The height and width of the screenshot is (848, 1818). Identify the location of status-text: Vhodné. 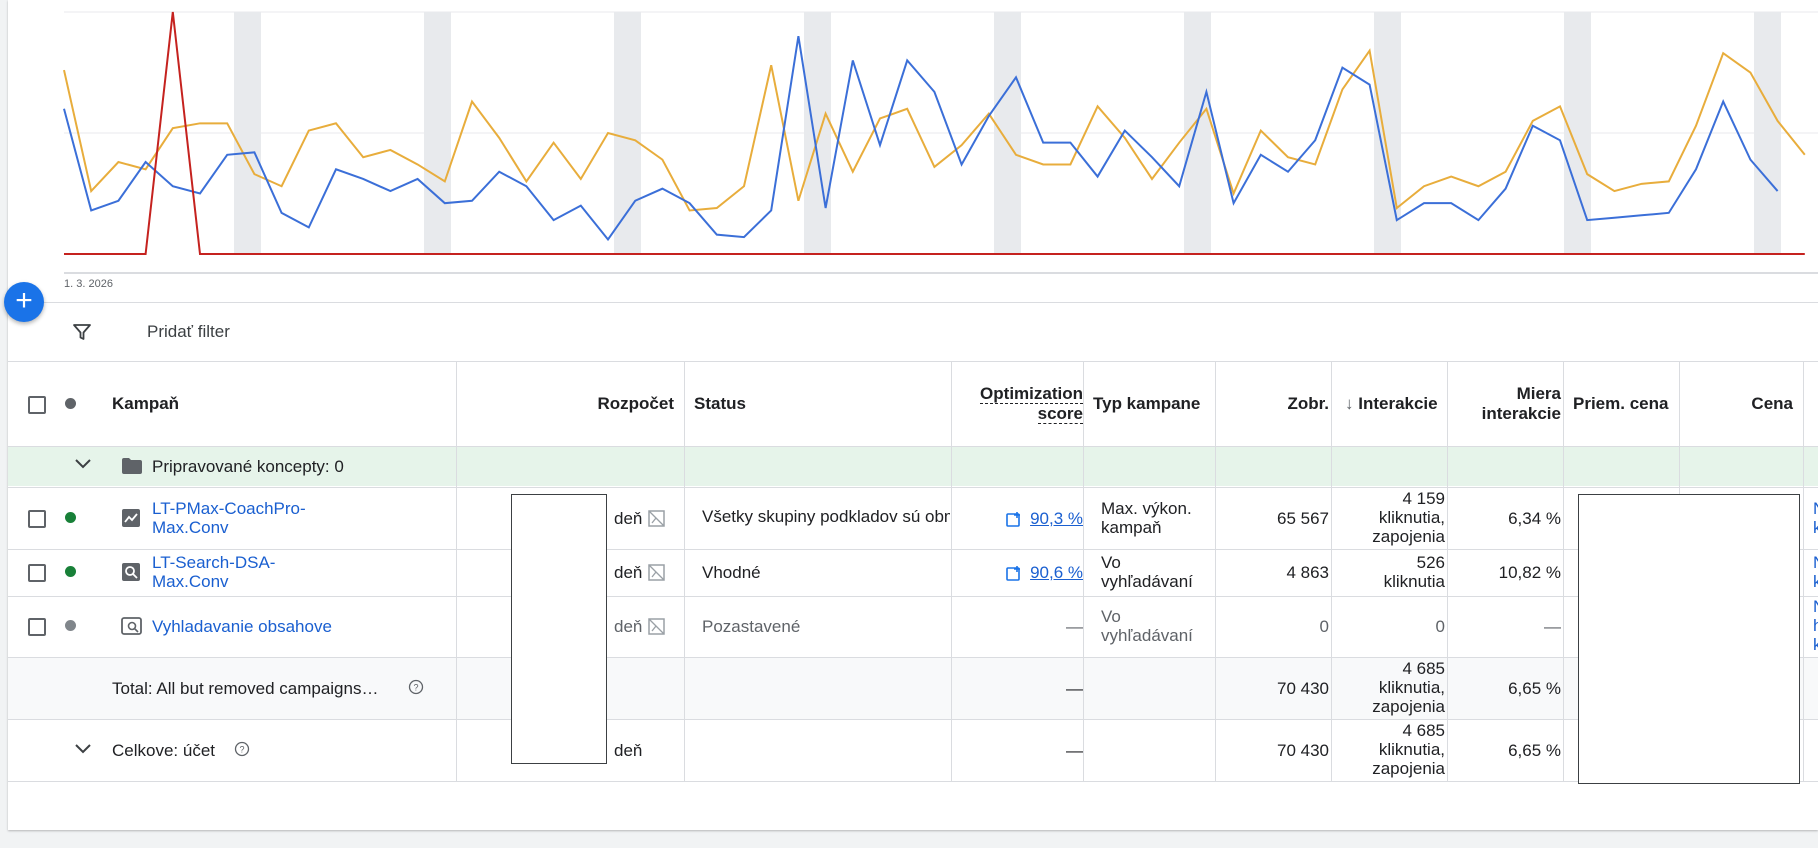
(731, 572).